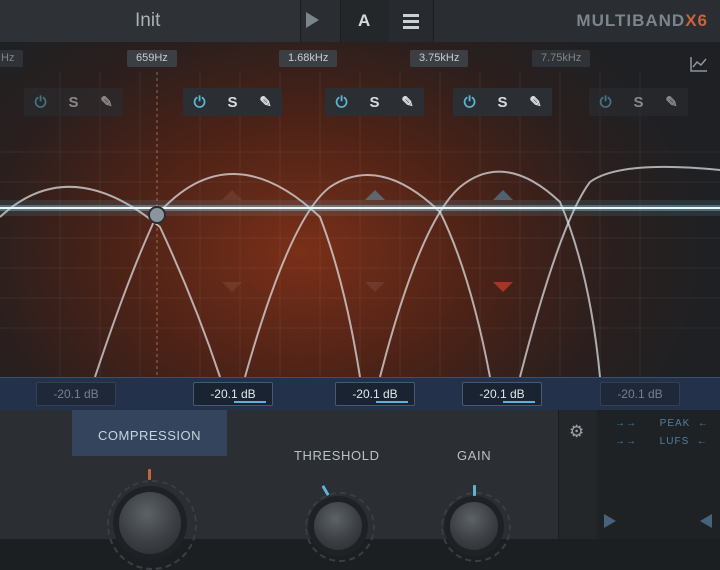 This screenshot has height=570, width=720. I want to click on menu-button, so click(411, 21).